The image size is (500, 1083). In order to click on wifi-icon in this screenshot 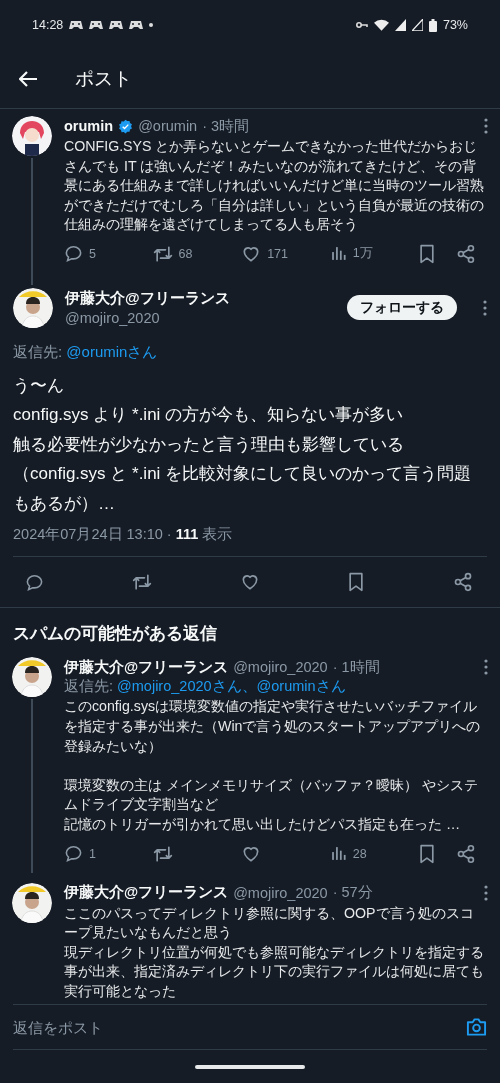, I will do `click(381, 25)`.